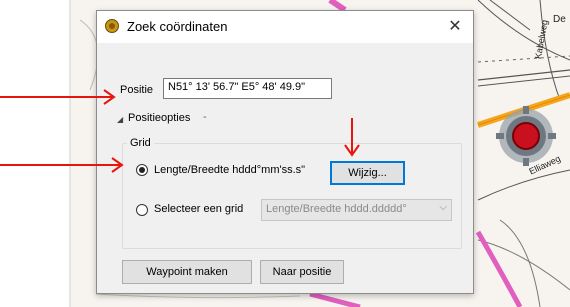 Image resolution: width=570 pixels, height=307 pixels. What do you see at coordinates (177, 26) in the screenshot?
I see `dialog-title: Zoek coördinaten` at bounding box center [177, 26].